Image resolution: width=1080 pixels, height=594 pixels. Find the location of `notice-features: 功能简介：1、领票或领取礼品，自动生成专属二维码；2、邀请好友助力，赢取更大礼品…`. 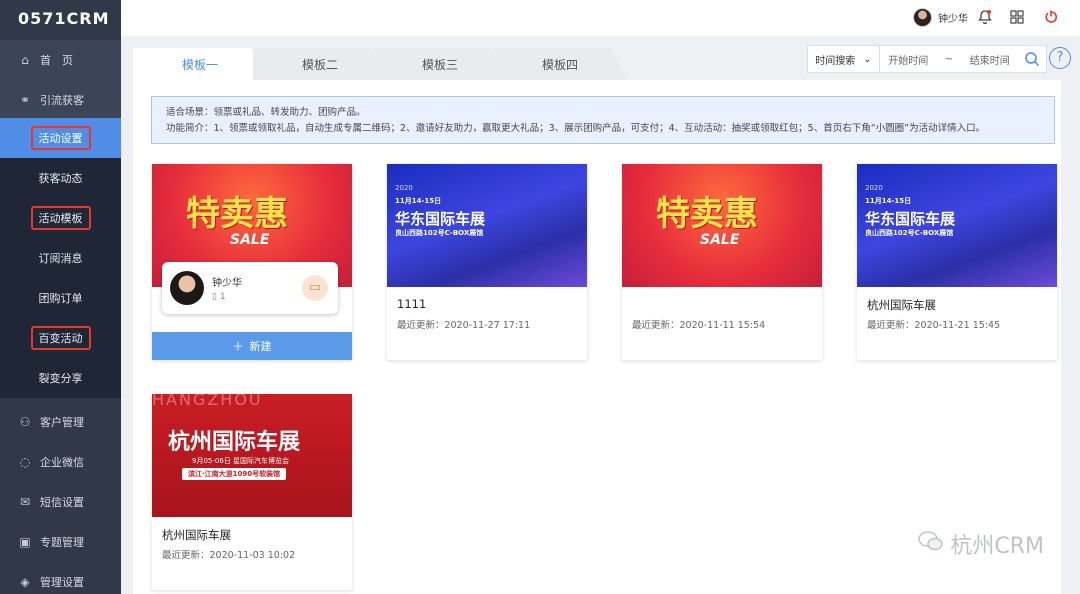

notice-features: 功能简介：1、领票或领取礼品，自动生成专属二维码；2、邀请好友助力，赢取更大礼品… is located at coordinates (576, 128).